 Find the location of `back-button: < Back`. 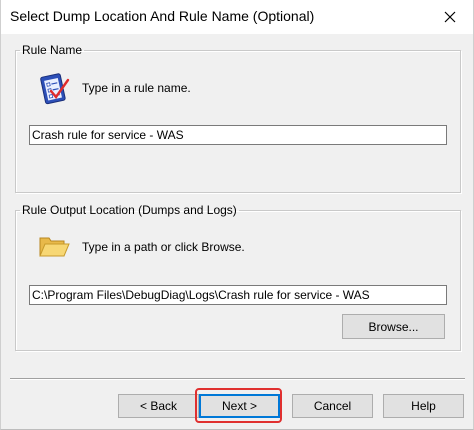

back-button: < Back is located at coordinates (158, 406).